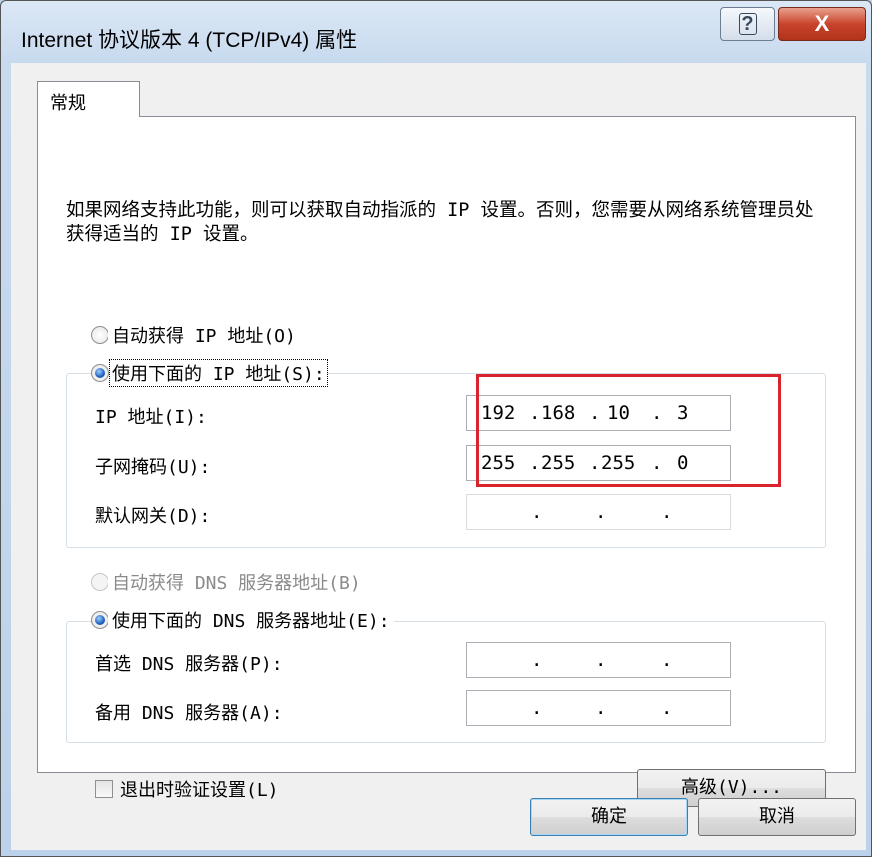 The image size is (872, 857). Describe the element at coordinates (189, 713) in the screenshot. I see `alternate-dns-label: 备用 DNS 服务器(A):` at that location.